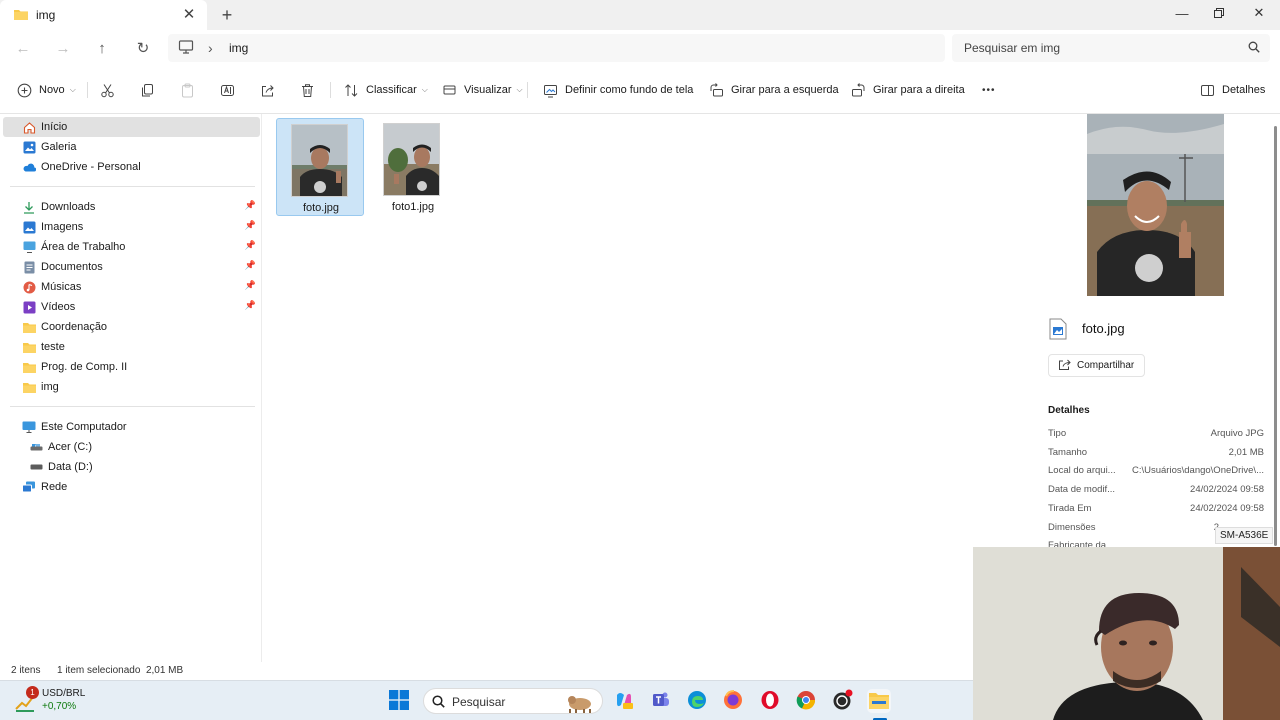  I want to click on details-scrollbar, so click(1275, 336).